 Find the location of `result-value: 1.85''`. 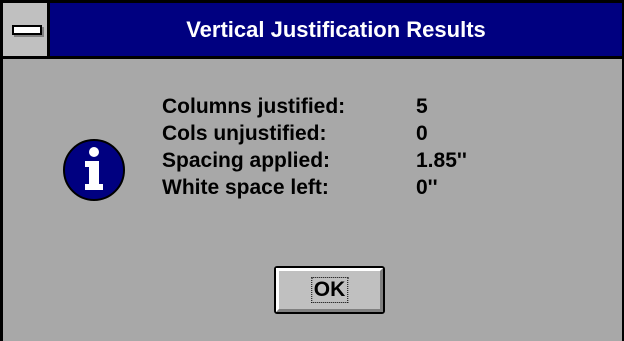

result-value: 1.85'' is located at coordinates (441, 160).